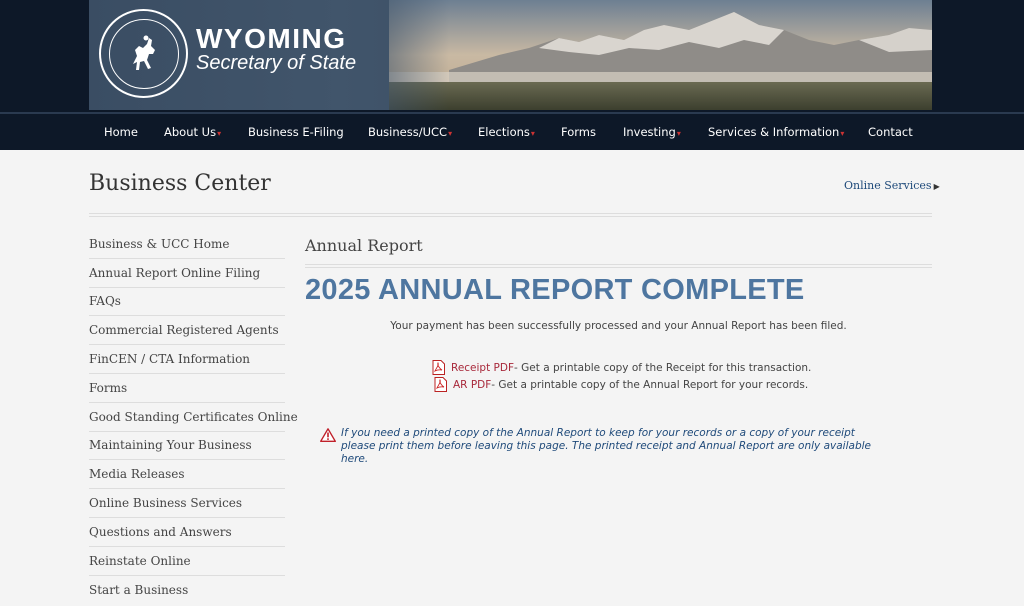 This screenshot has width=1024, height=606. What do you see at coordinates (180, 183) in the screenshot?
I see `page-title: Business Center` at bounding box center [180, 183].